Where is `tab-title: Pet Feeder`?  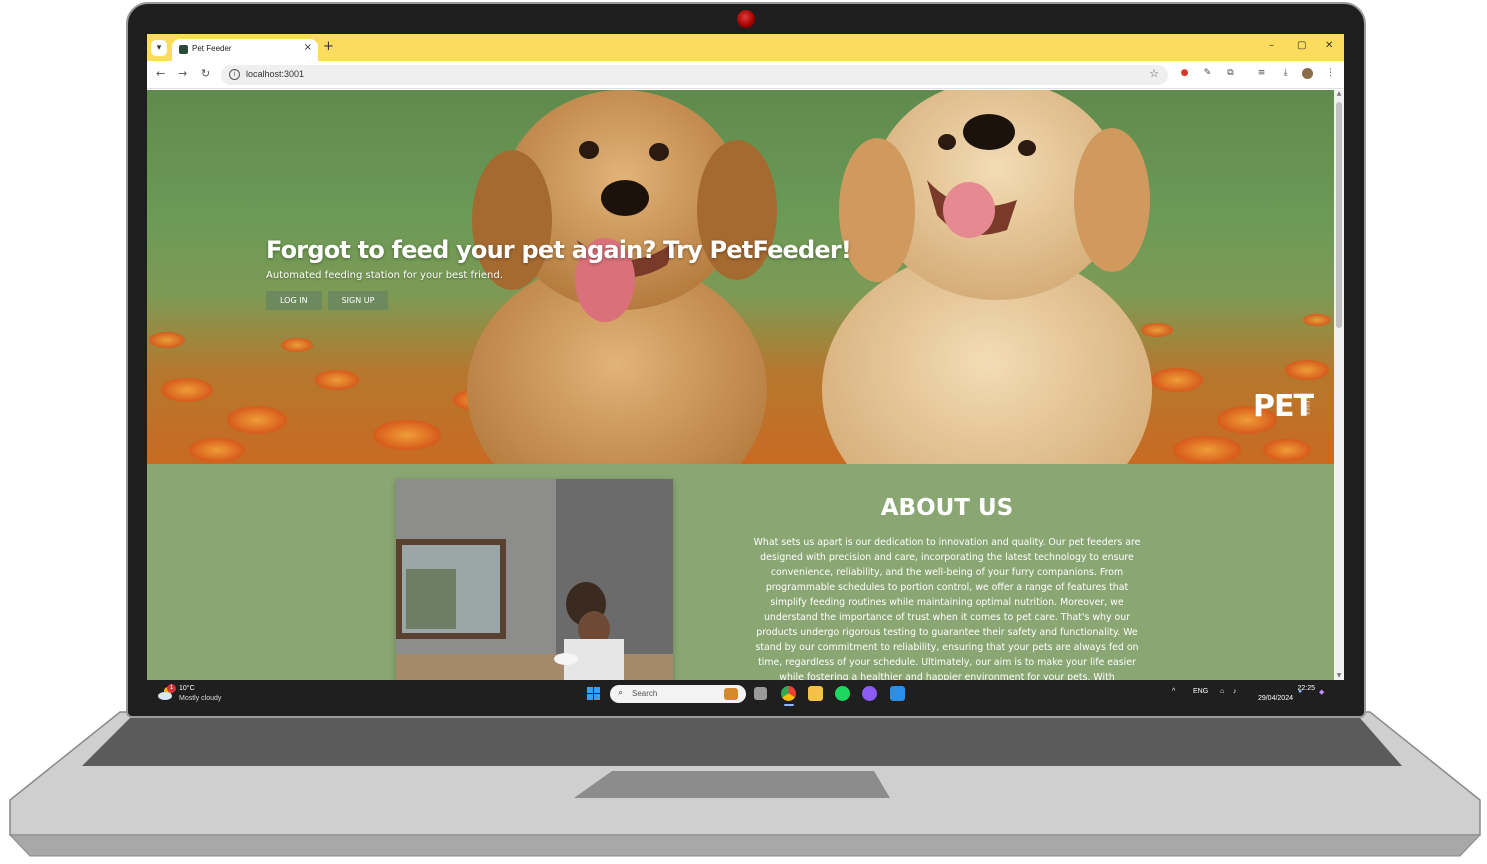
tab-title: Pet Feeder is located at coordinates (212, 48).